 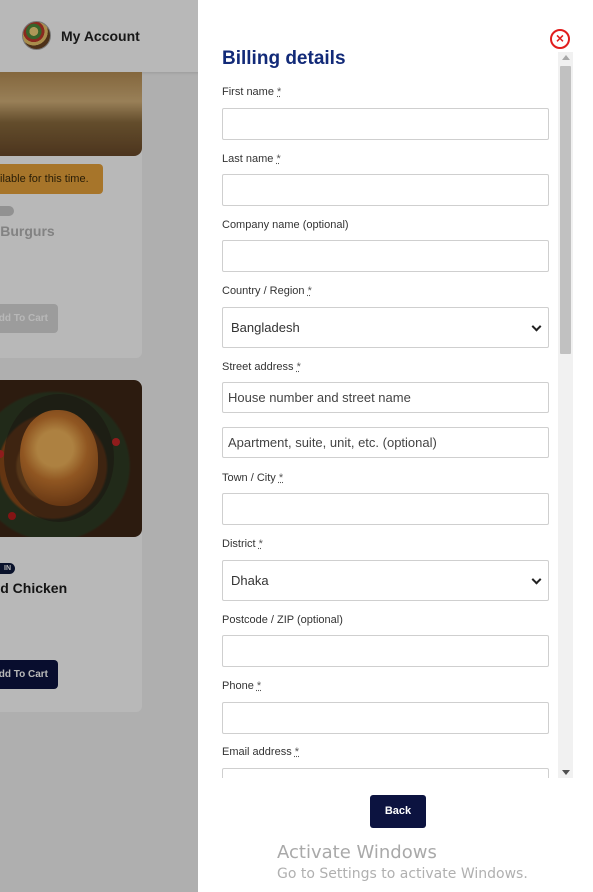 I want to click on district-value: Dhaka, so click(x=250, y=580).